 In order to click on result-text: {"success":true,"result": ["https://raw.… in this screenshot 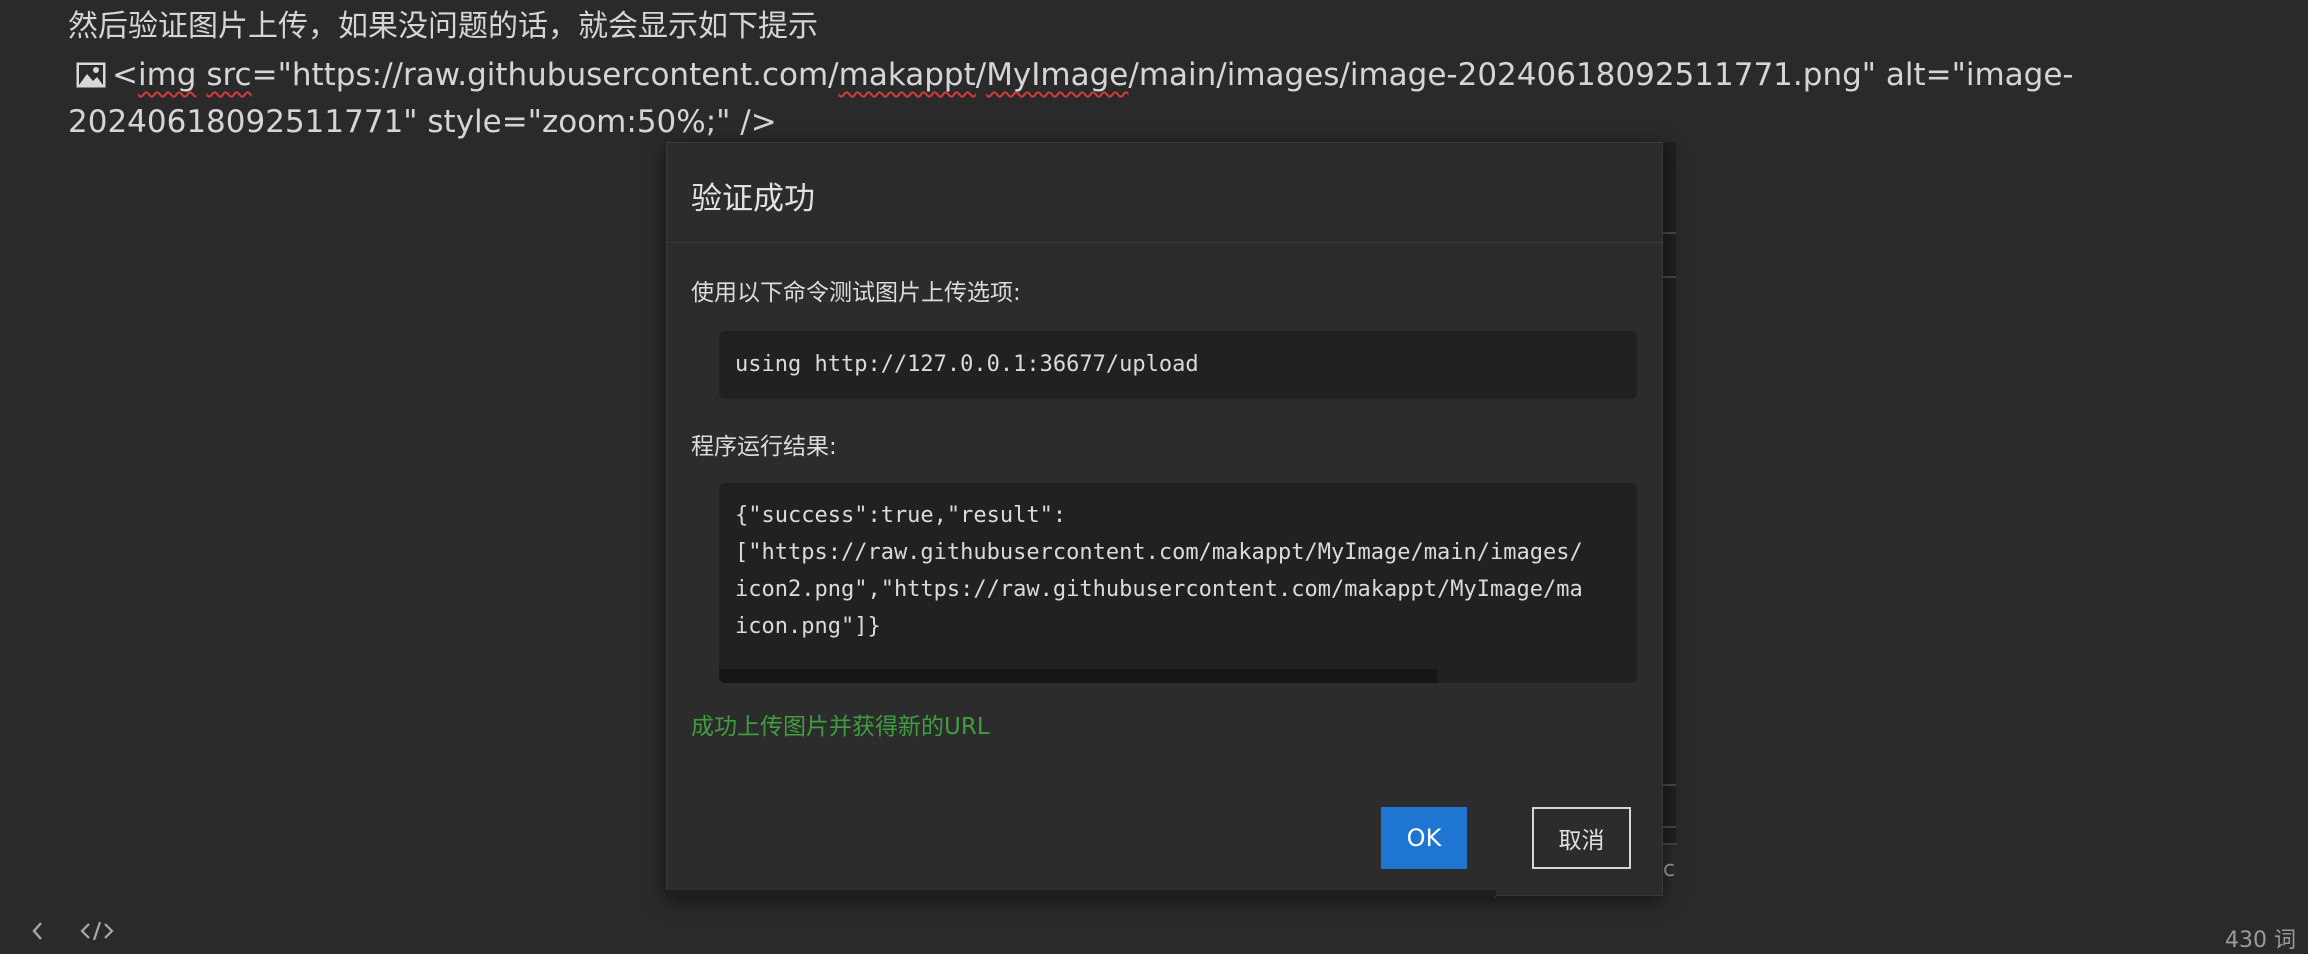, I will do `click(1159, 571)`.